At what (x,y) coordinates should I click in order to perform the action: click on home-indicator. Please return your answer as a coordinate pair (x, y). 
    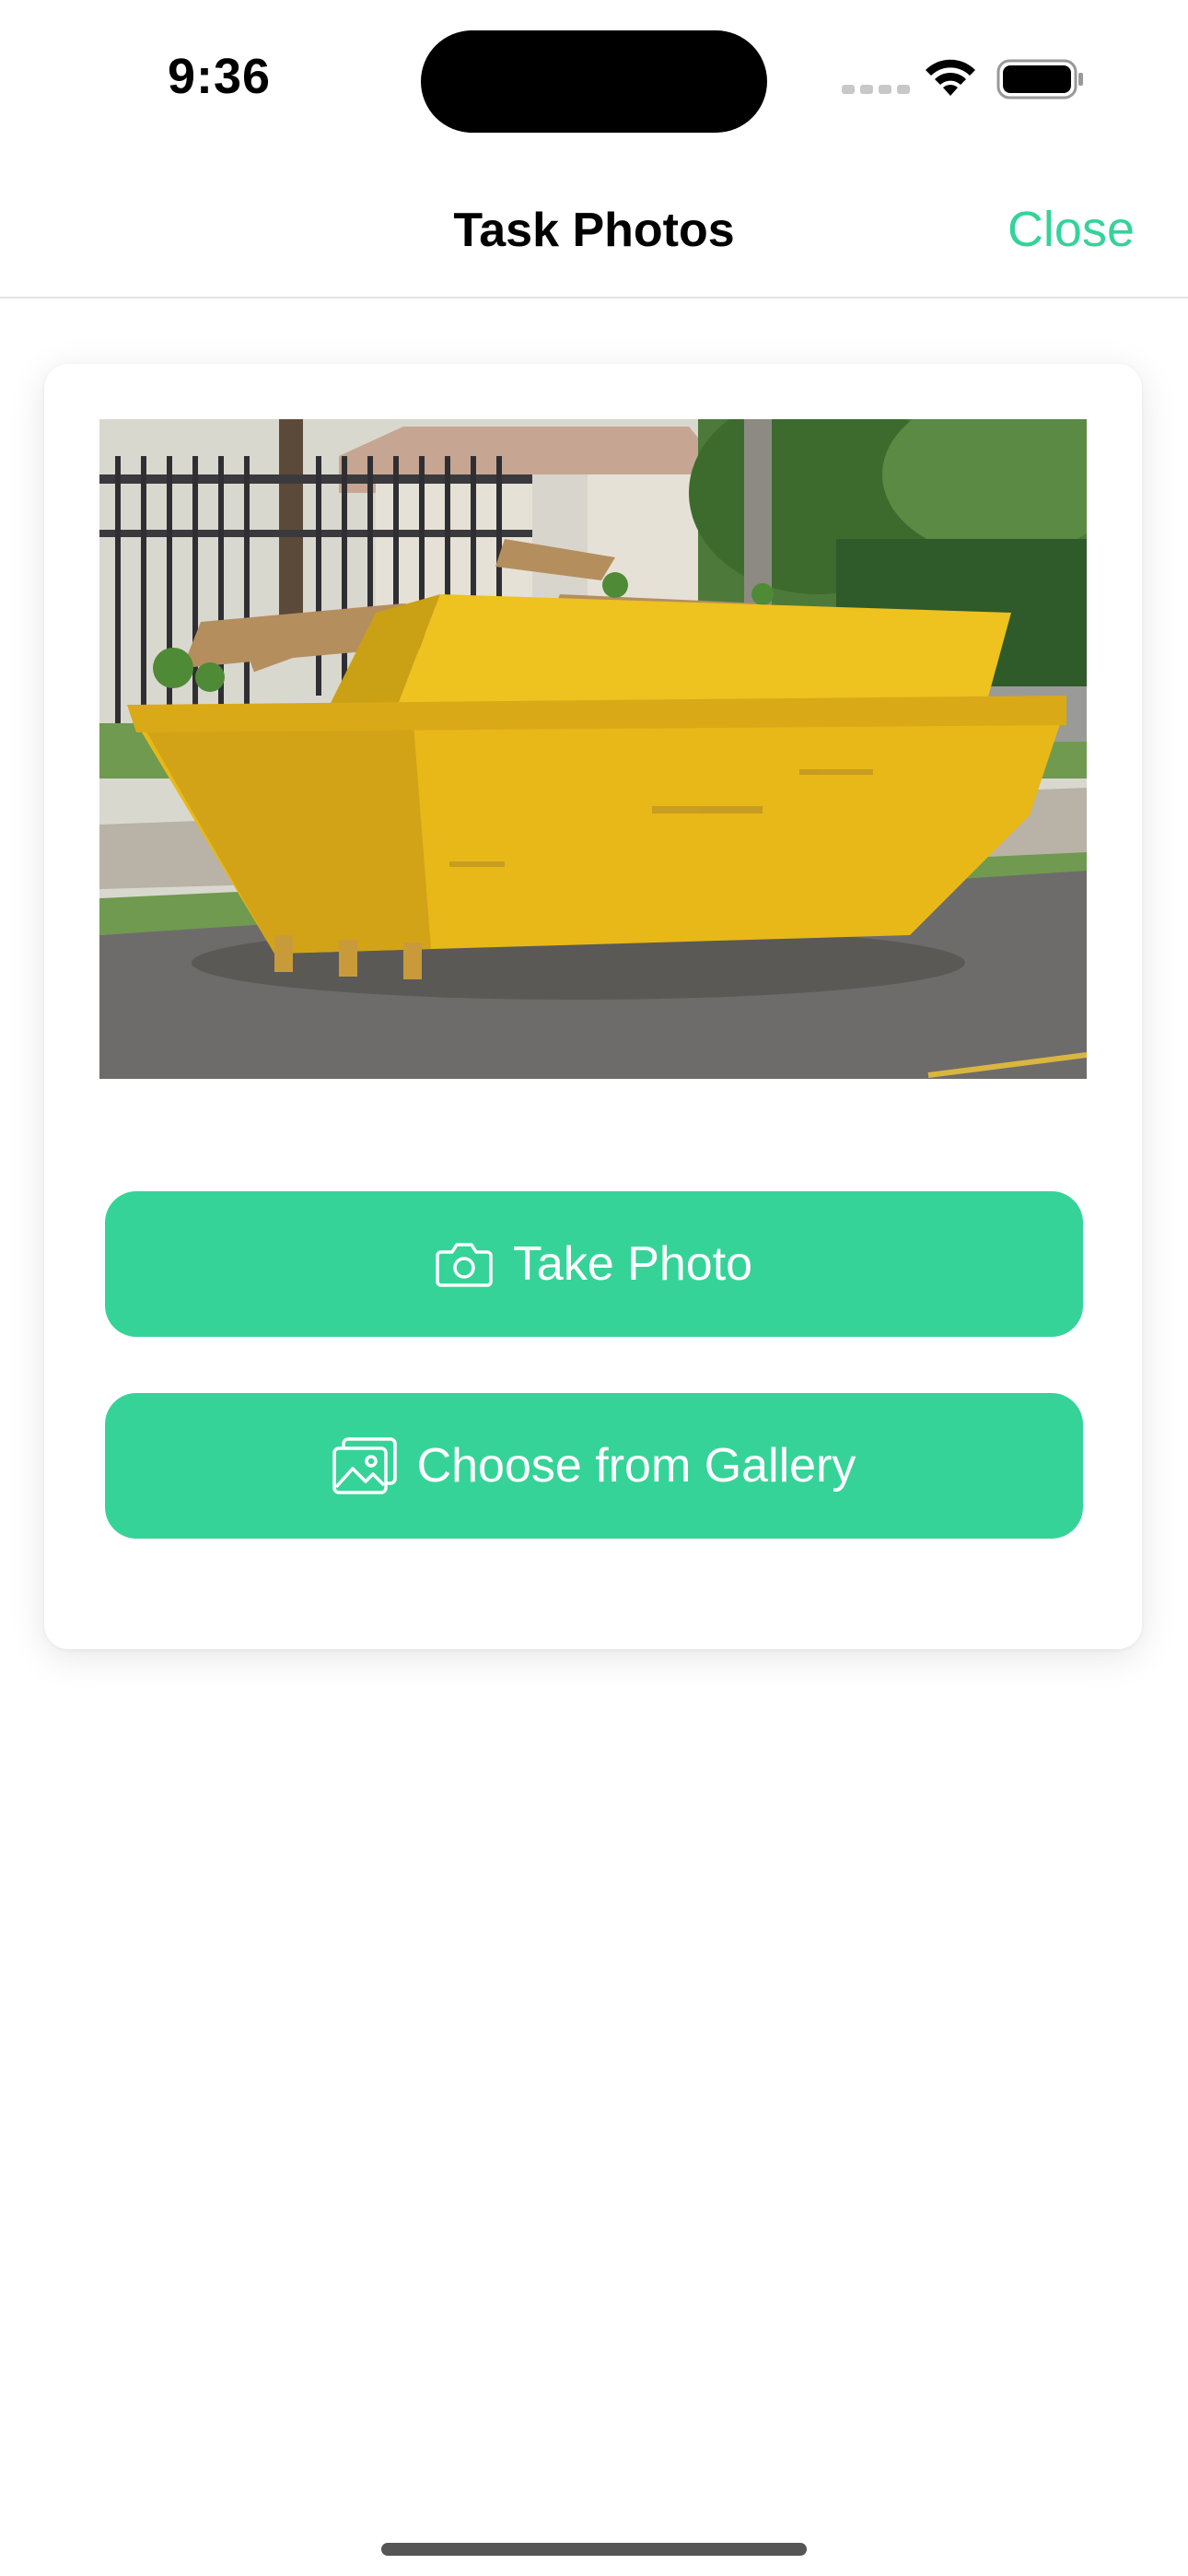
    Looking at the image, I should click on (594, 2549).